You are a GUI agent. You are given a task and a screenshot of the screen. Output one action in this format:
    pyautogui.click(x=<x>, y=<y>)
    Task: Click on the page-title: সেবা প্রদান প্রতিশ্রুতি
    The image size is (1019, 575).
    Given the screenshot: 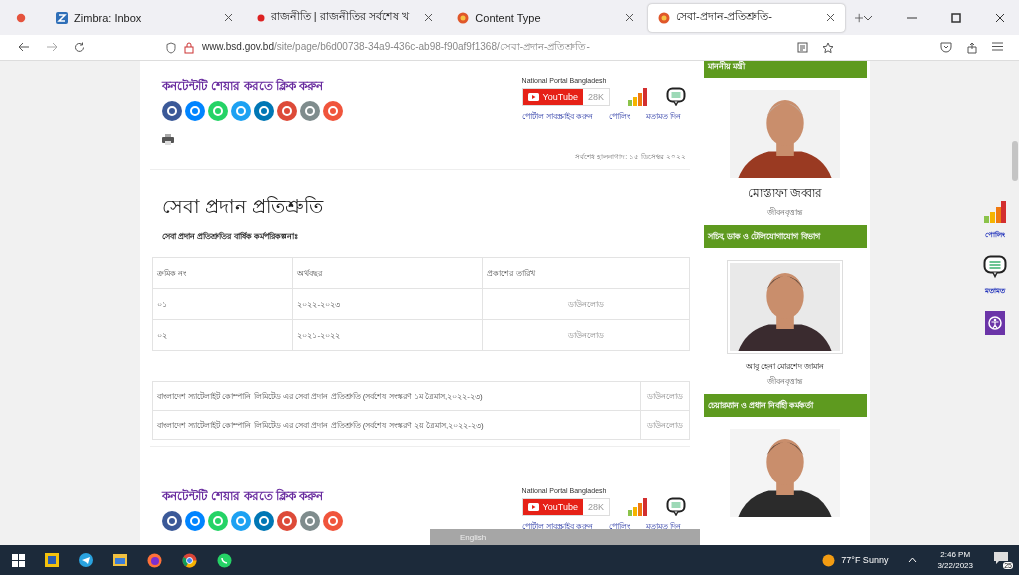 What is the action you would take?
    pyautogui.click(x=243, y=207)
    